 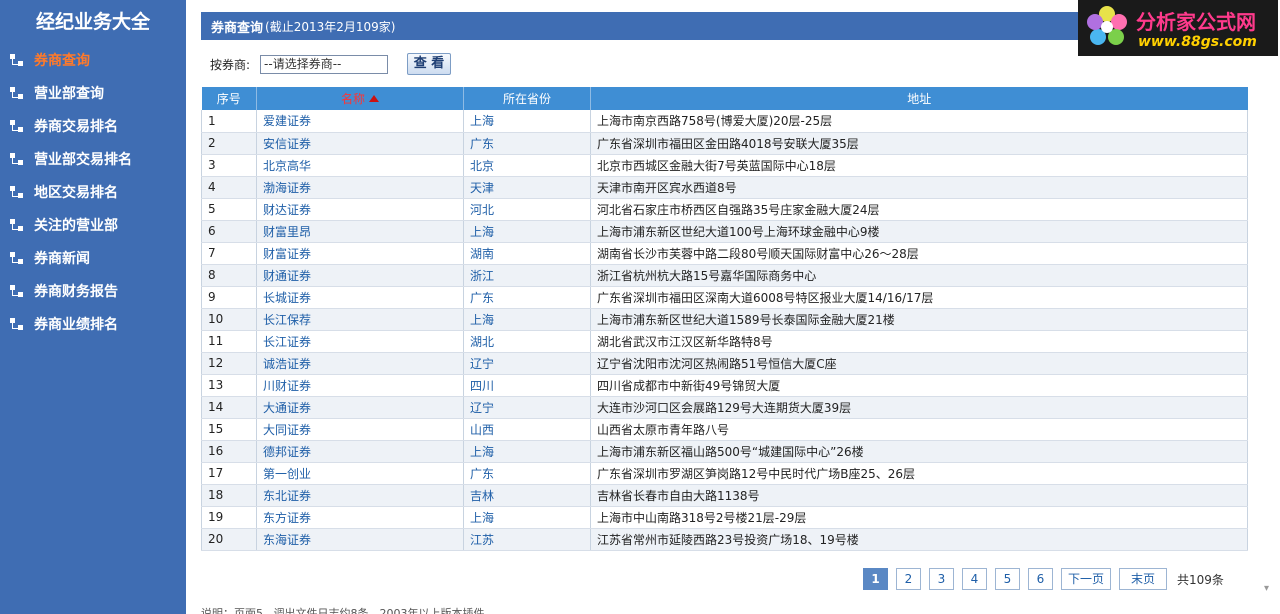 What do you see at coordinates (360, 297) in the screenshot?
I see `cell-name: 长城证券` at bounding box center [360, 297].